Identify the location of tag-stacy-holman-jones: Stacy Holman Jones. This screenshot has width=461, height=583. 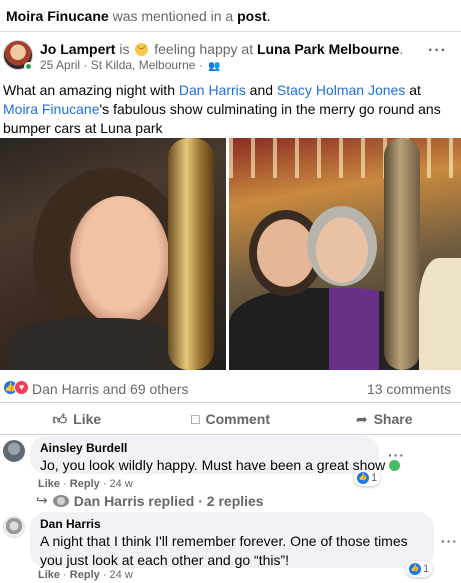
(341, 90).